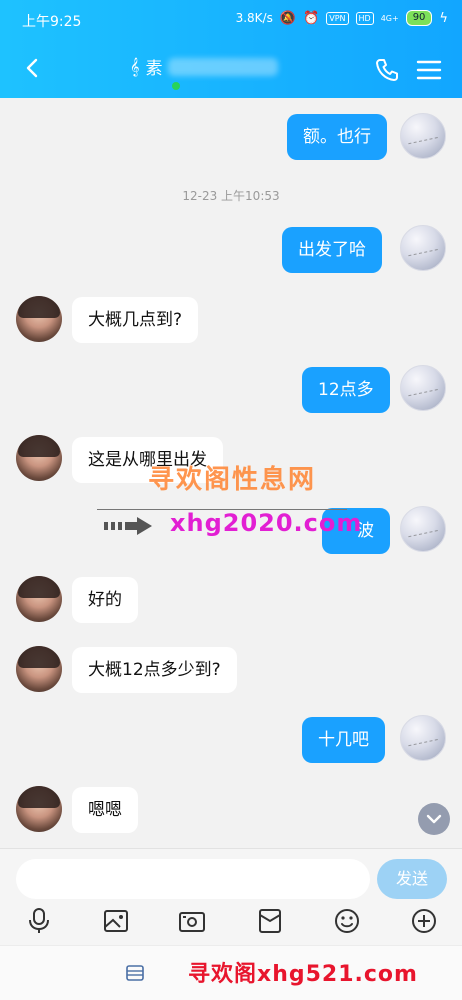 The height and width of the screenshot is (1000, 462). I want to click on online-status-dot, so click(176, 86).